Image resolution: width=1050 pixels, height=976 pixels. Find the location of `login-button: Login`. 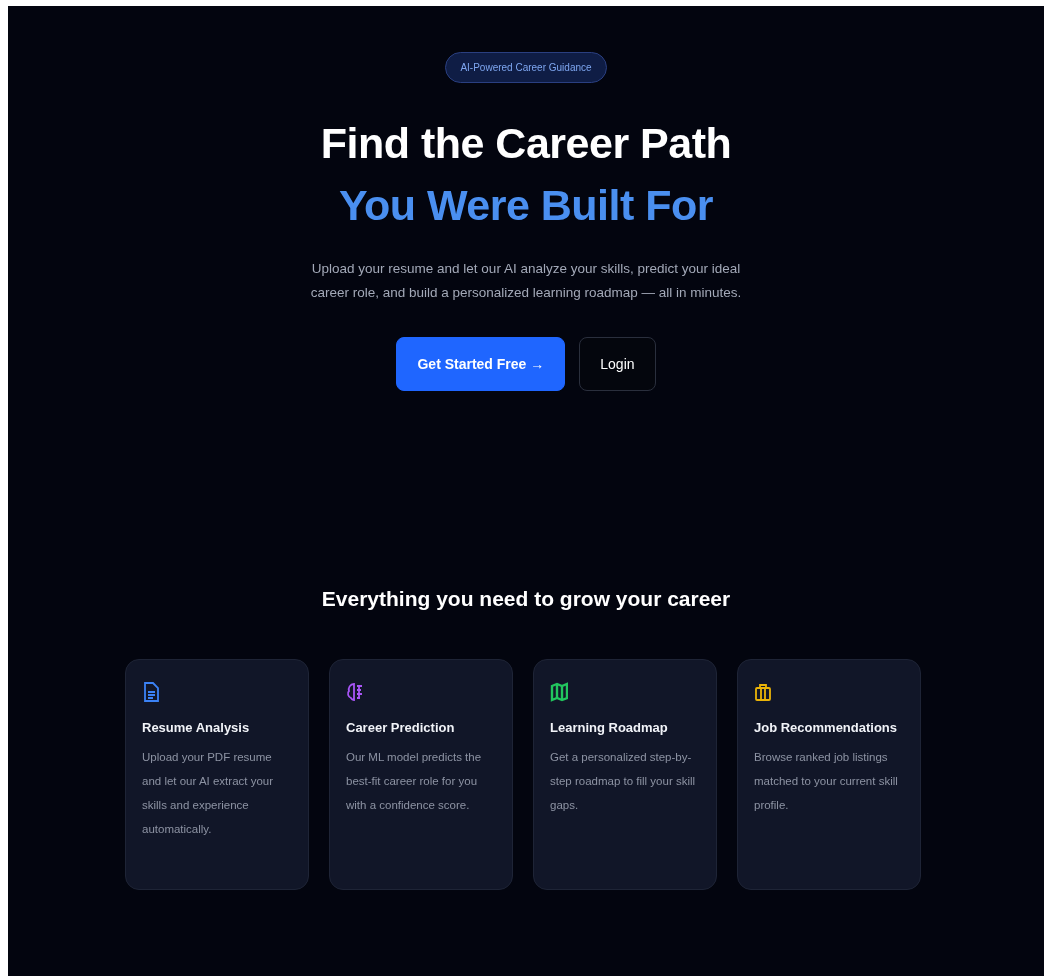

login-button: Login is located at coordinates (617, 364).